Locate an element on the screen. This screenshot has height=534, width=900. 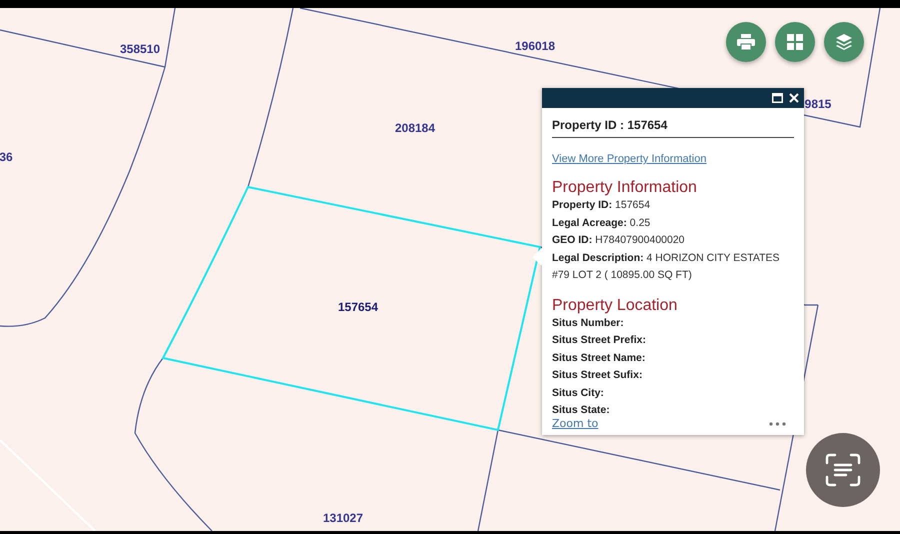
parcel-number: 157654 is located at coordinates (358, 307).